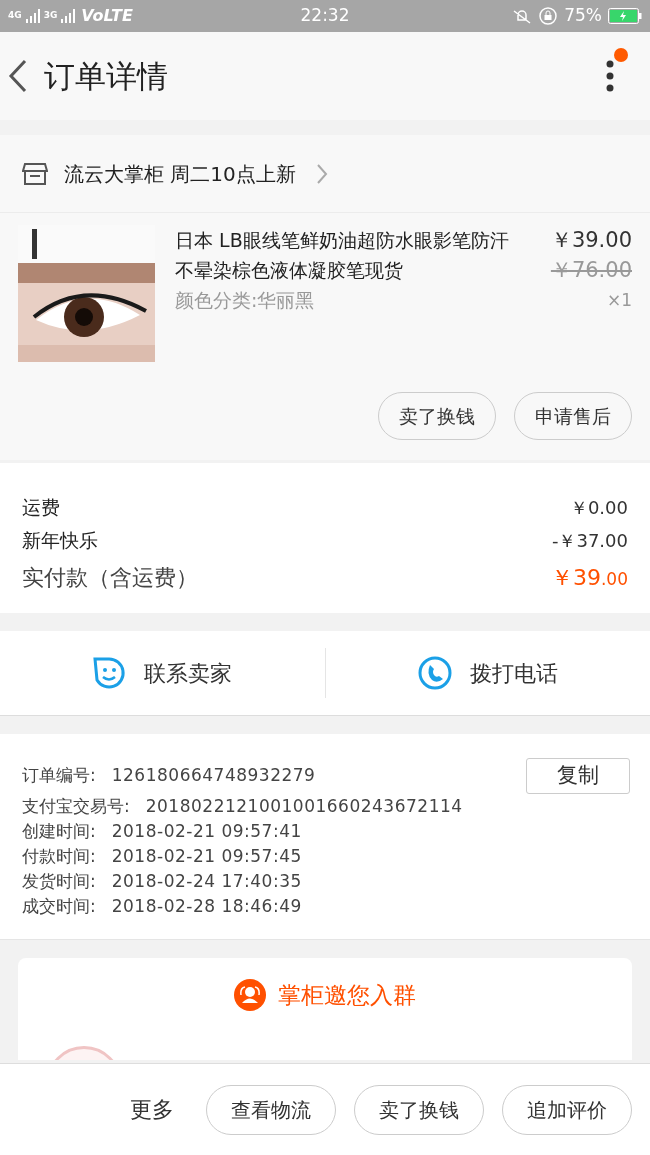 This screenshot has height=1155, width=650. Describe the element at coordinates (60, 541) in the screenshot. I see `fee-label: 新年快乐` at that location.